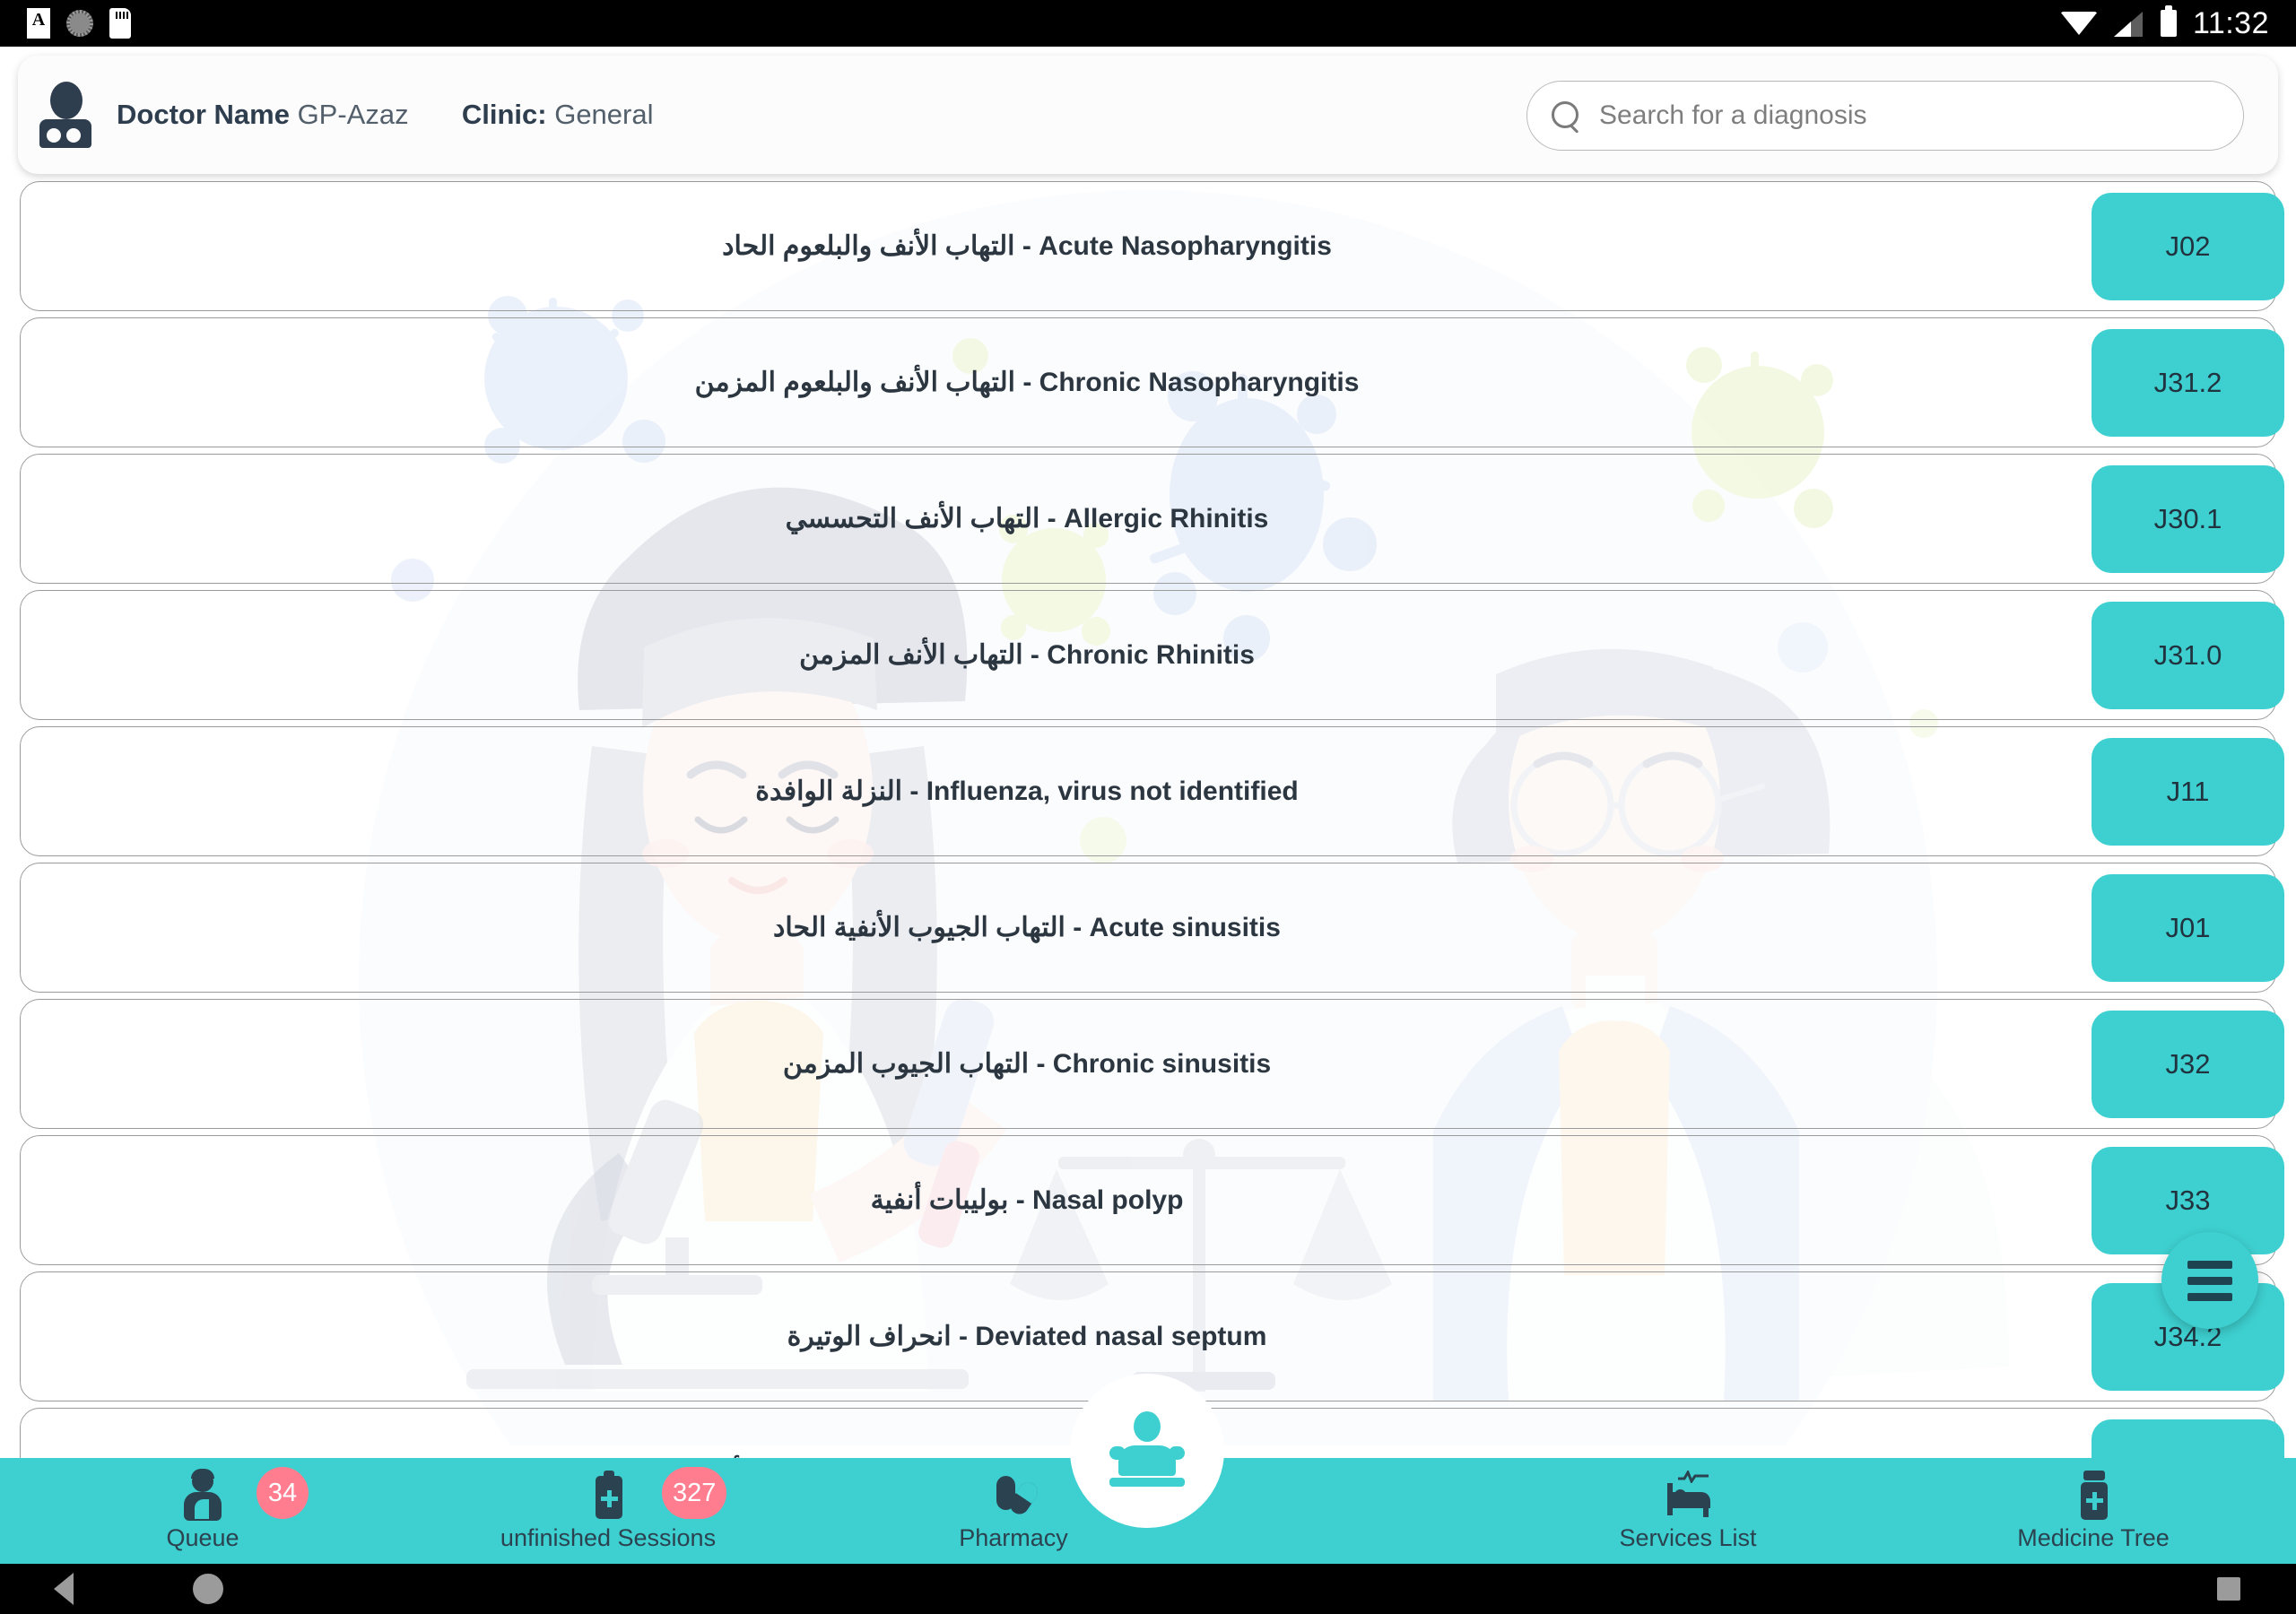  Describe the element at coordinates (283, 1493) in the screenshot. I see `queue-badge-count: 34` at that location.